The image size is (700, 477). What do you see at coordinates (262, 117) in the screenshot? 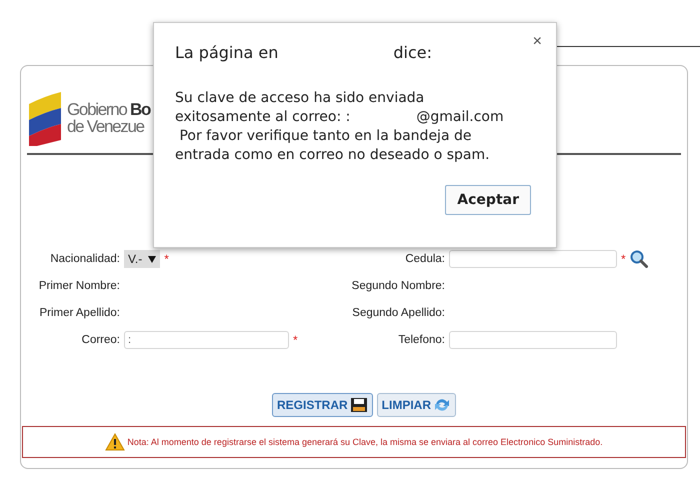
I see `message-text: exitosamente al correo: :` at bounding box center [262, 117].